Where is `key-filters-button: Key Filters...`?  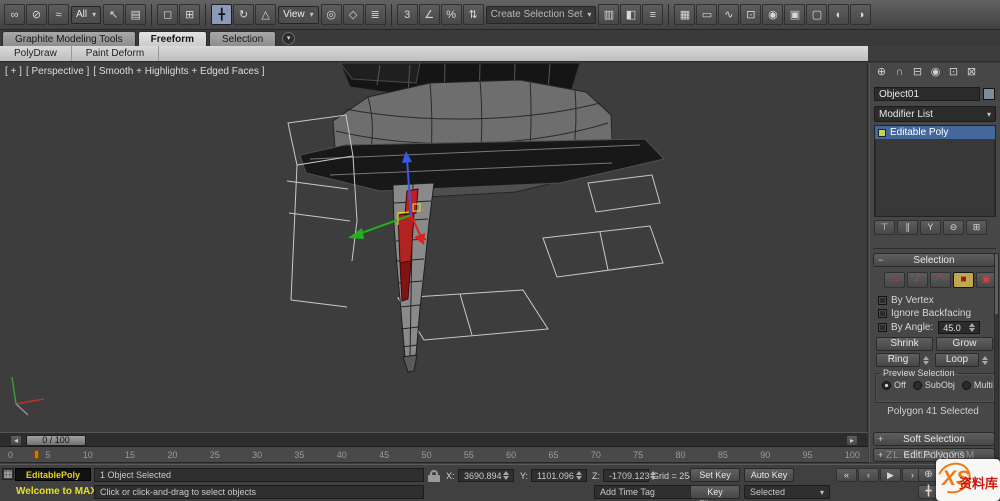
key-filters-button: Key Filters... is located at coordinates (715, 493).